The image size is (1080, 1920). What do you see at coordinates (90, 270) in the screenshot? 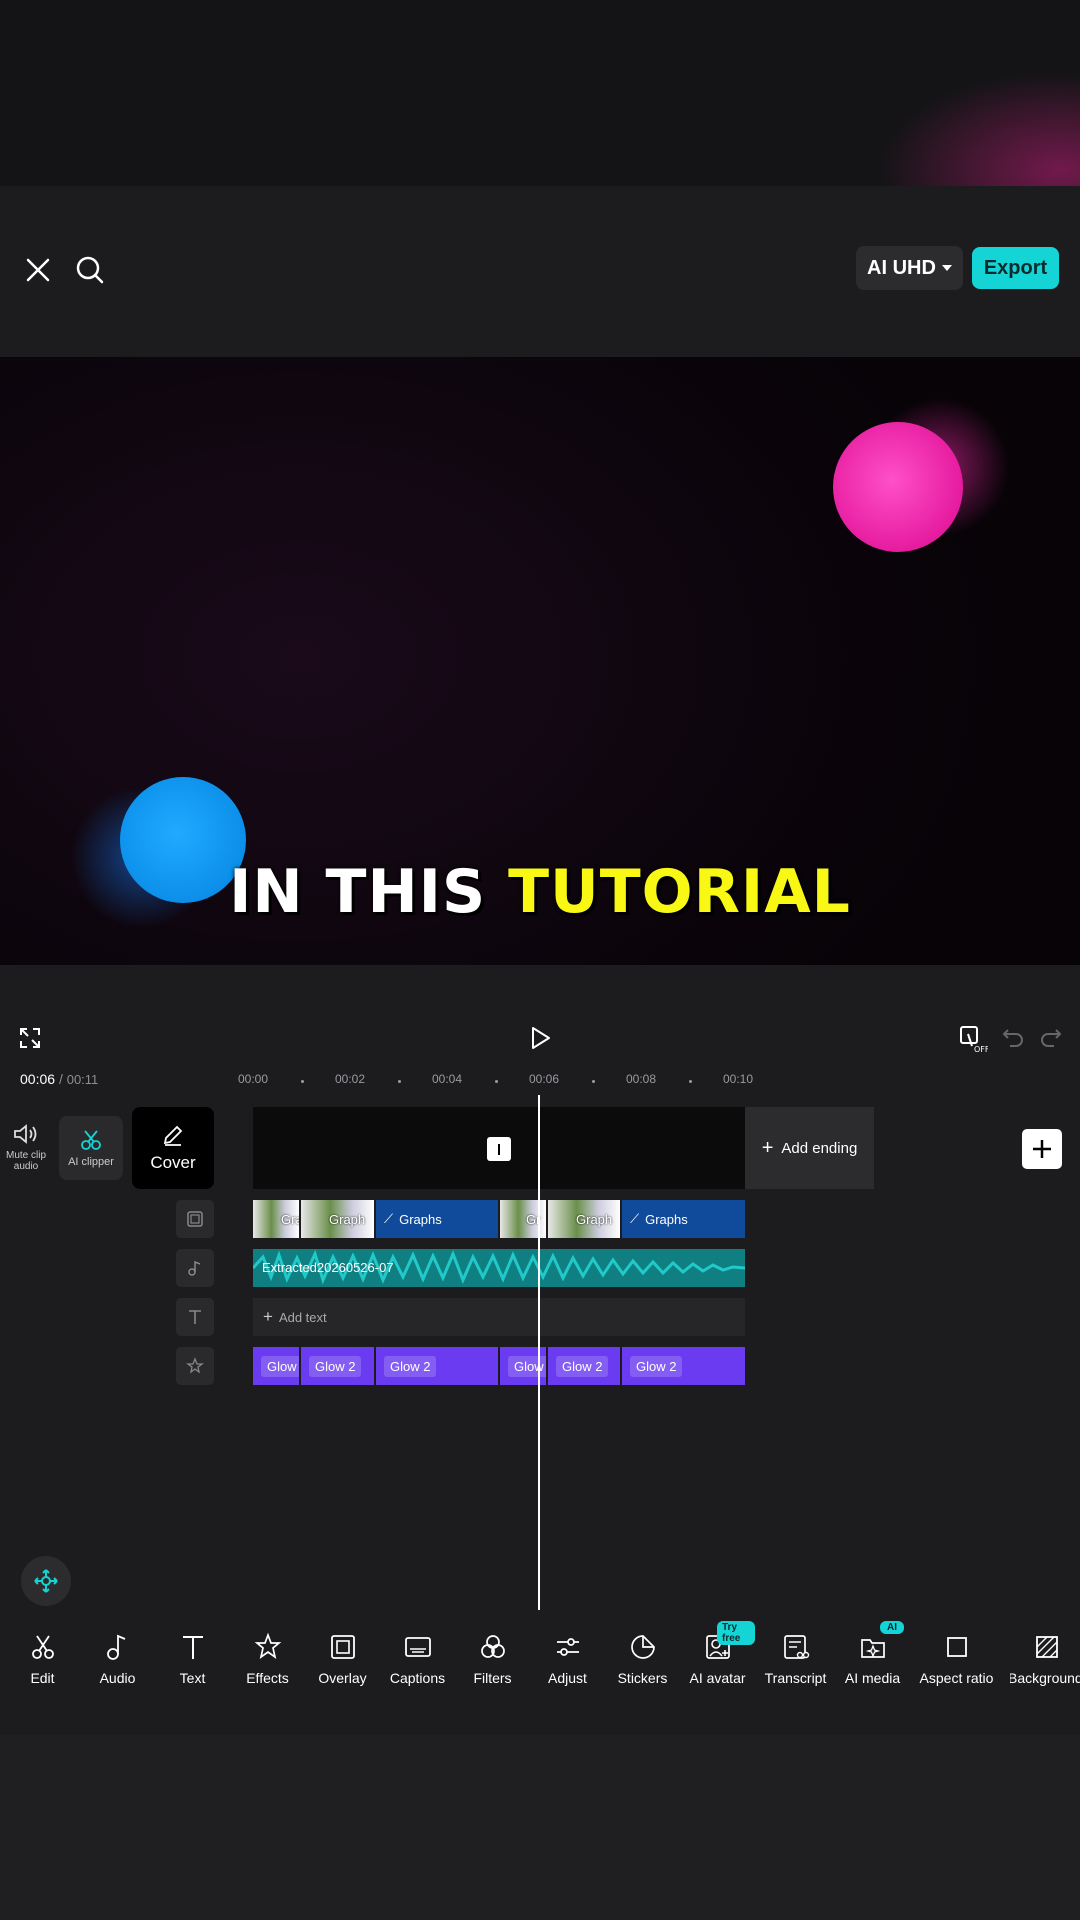
I see `search-button` at bounding box center [90, 270].